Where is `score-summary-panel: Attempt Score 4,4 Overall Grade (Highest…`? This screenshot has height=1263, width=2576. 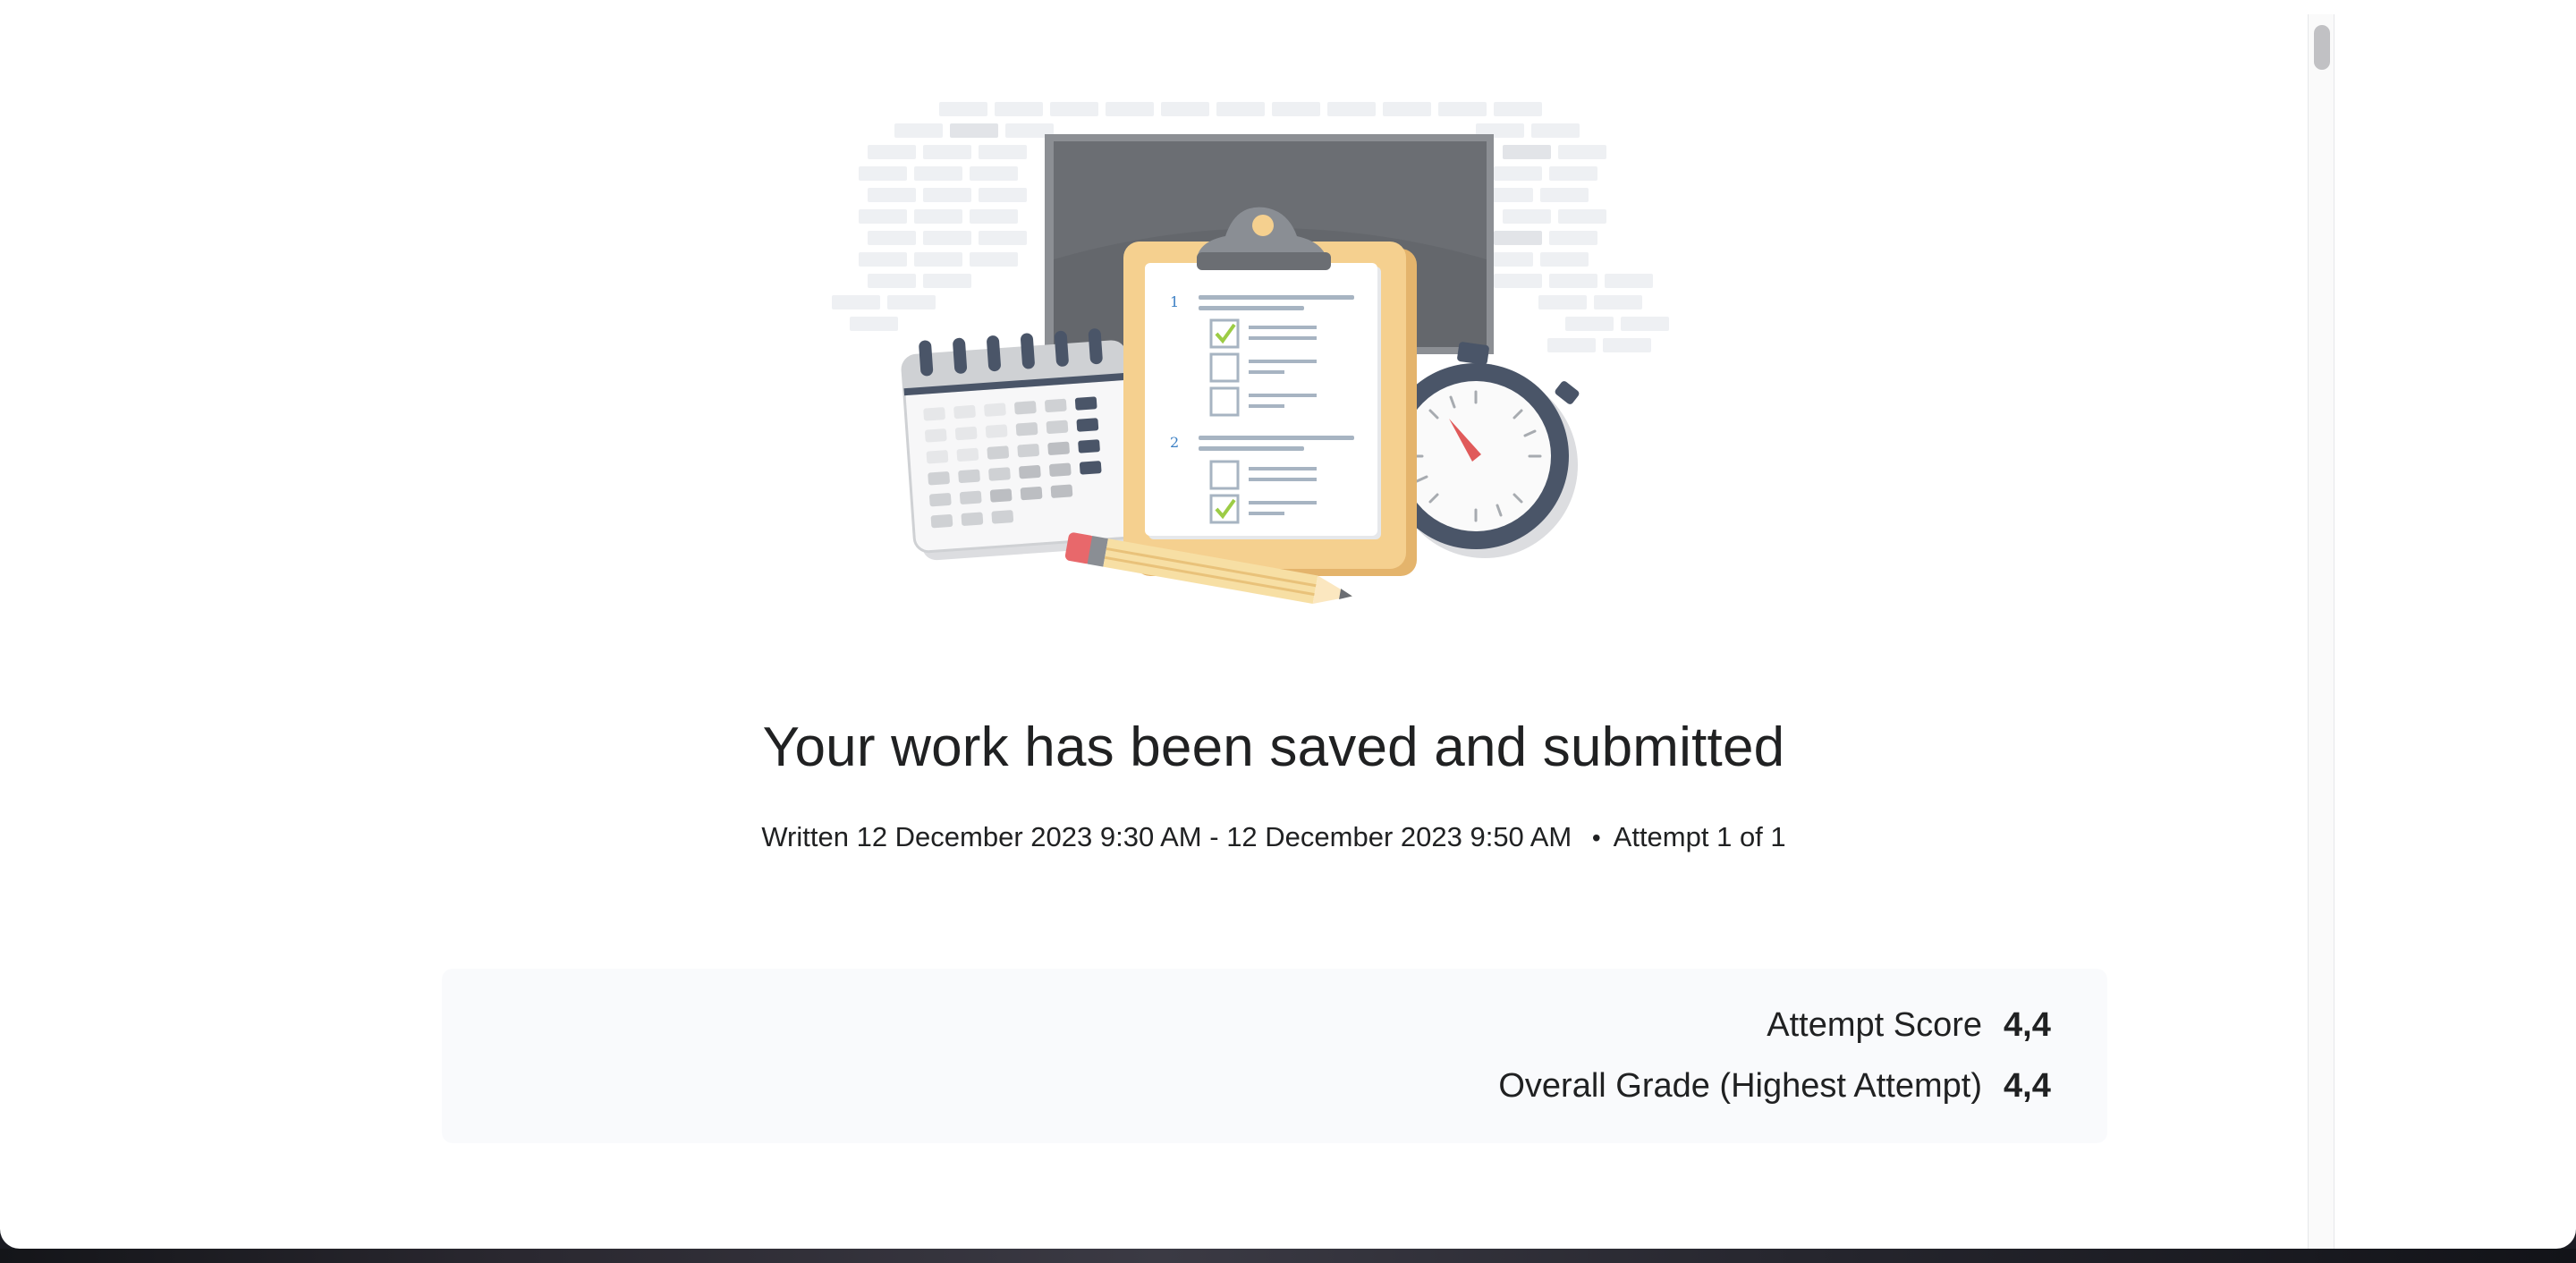
score-summary-panel: Attempt Score 4,4 Overall Grade (Highest… is located at coordinates (1274, 1056).